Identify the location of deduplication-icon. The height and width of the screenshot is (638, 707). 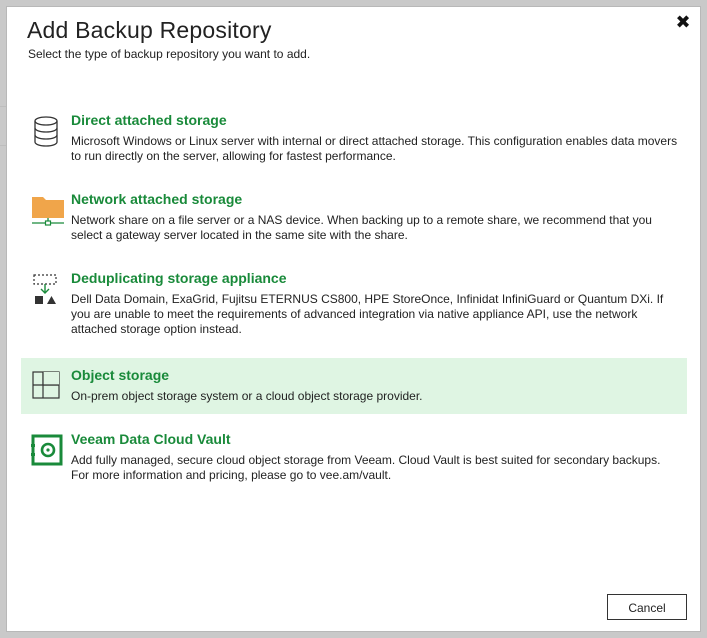
(46, 288).